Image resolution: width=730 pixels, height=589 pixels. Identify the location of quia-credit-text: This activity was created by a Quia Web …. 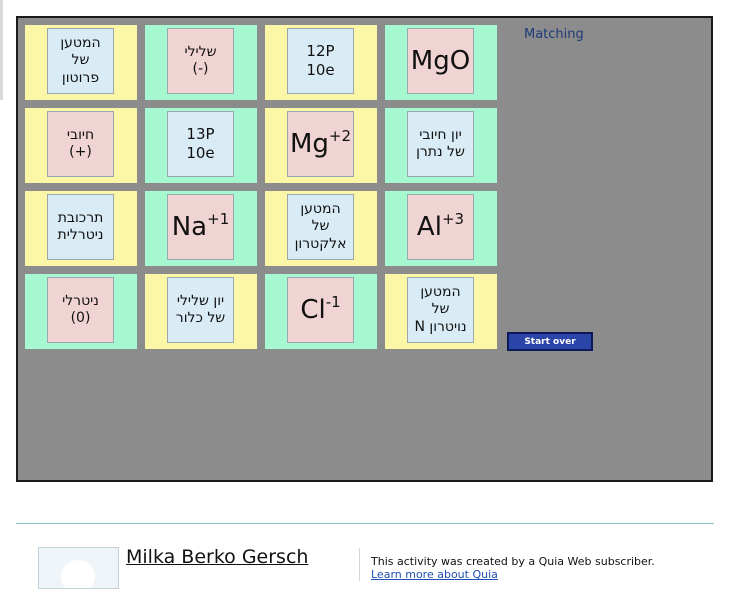
(513, 561).